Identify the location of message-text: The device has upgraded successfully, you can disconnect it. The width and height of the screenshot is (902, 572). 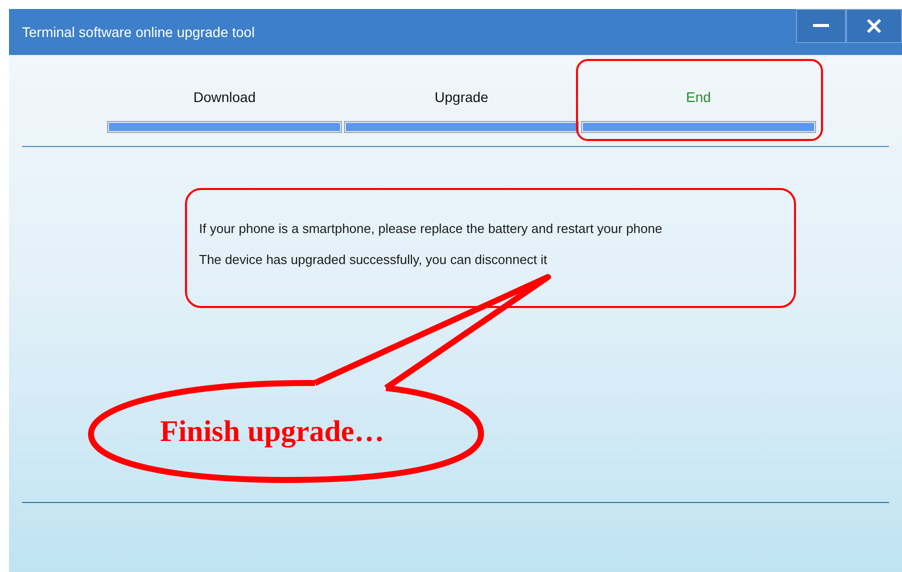
(373, 260).